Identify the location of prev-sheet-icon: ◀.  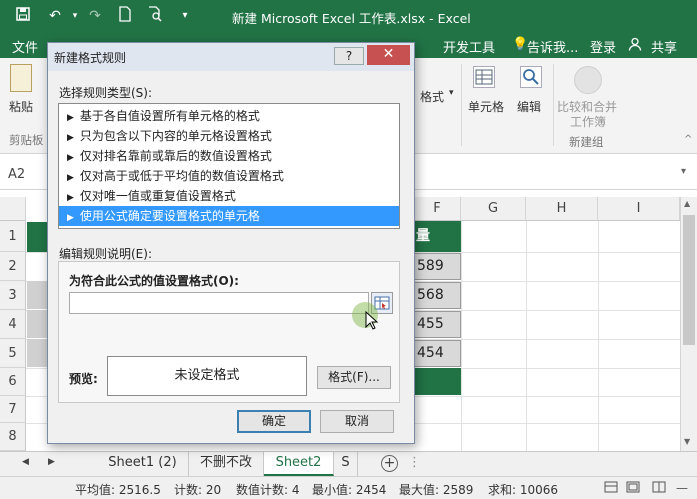
(25, 462).